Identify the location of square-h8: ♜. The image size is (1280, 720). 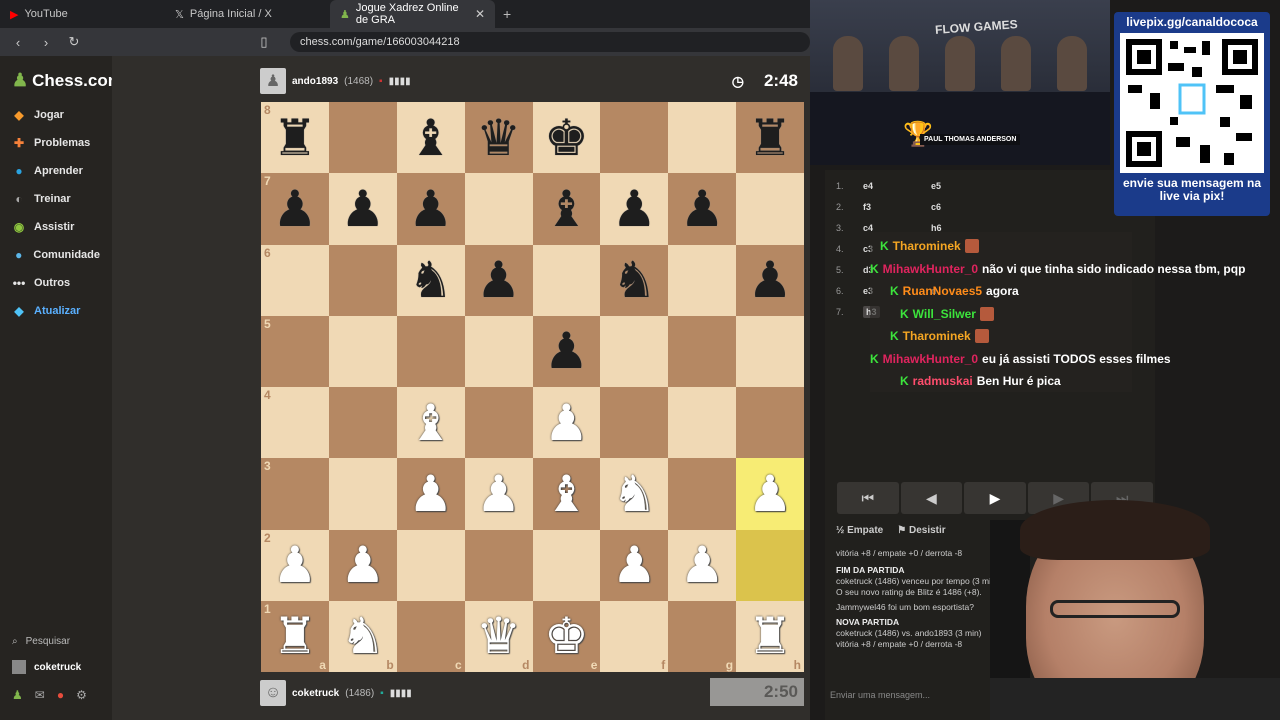
(770, 138).